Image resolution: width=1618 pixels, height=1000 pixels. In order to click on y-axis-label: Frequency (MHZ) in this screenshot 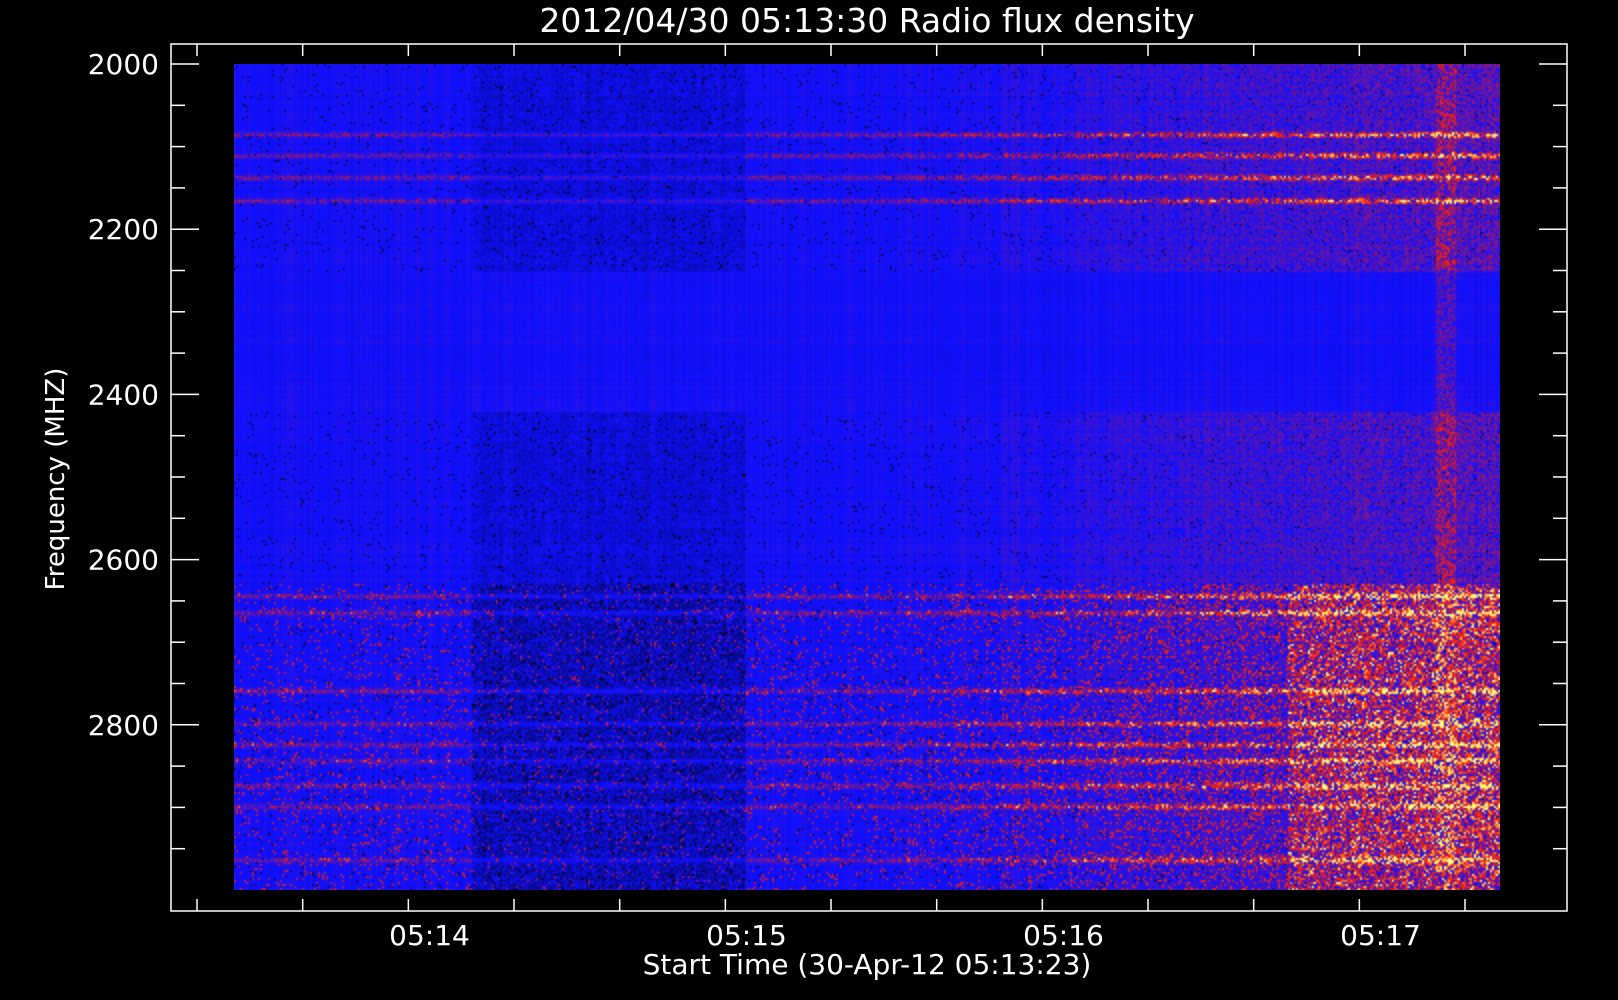, I will do `click(56, 479)`.